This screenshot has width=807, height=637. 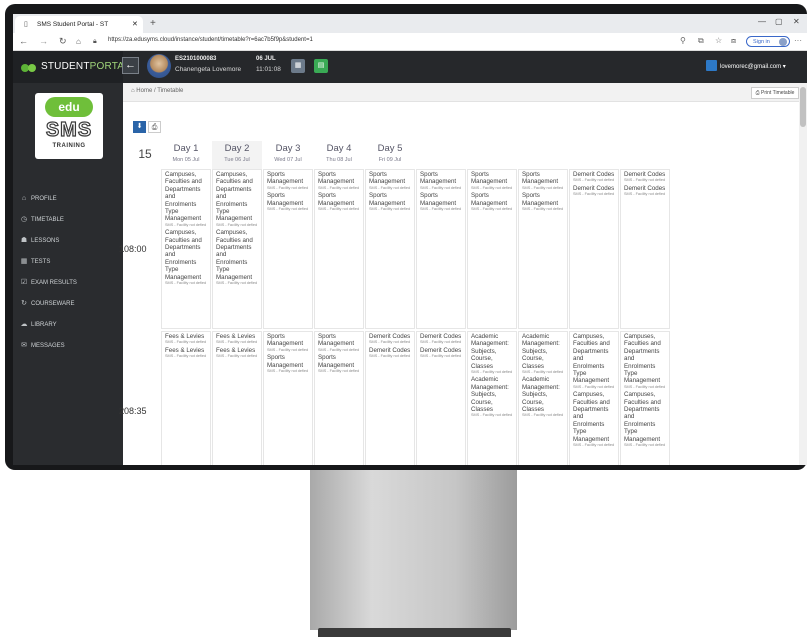 I want to click on lesson-title: Fees & Levies, so click(x=185, y=350).